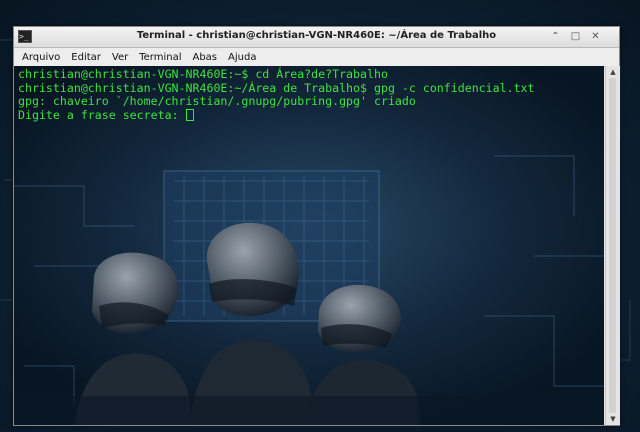  Describe the element at coordinates (276, 115) in the screenshot. I see `terminal-prompt-line: Digite a frase secreta:` at that location.